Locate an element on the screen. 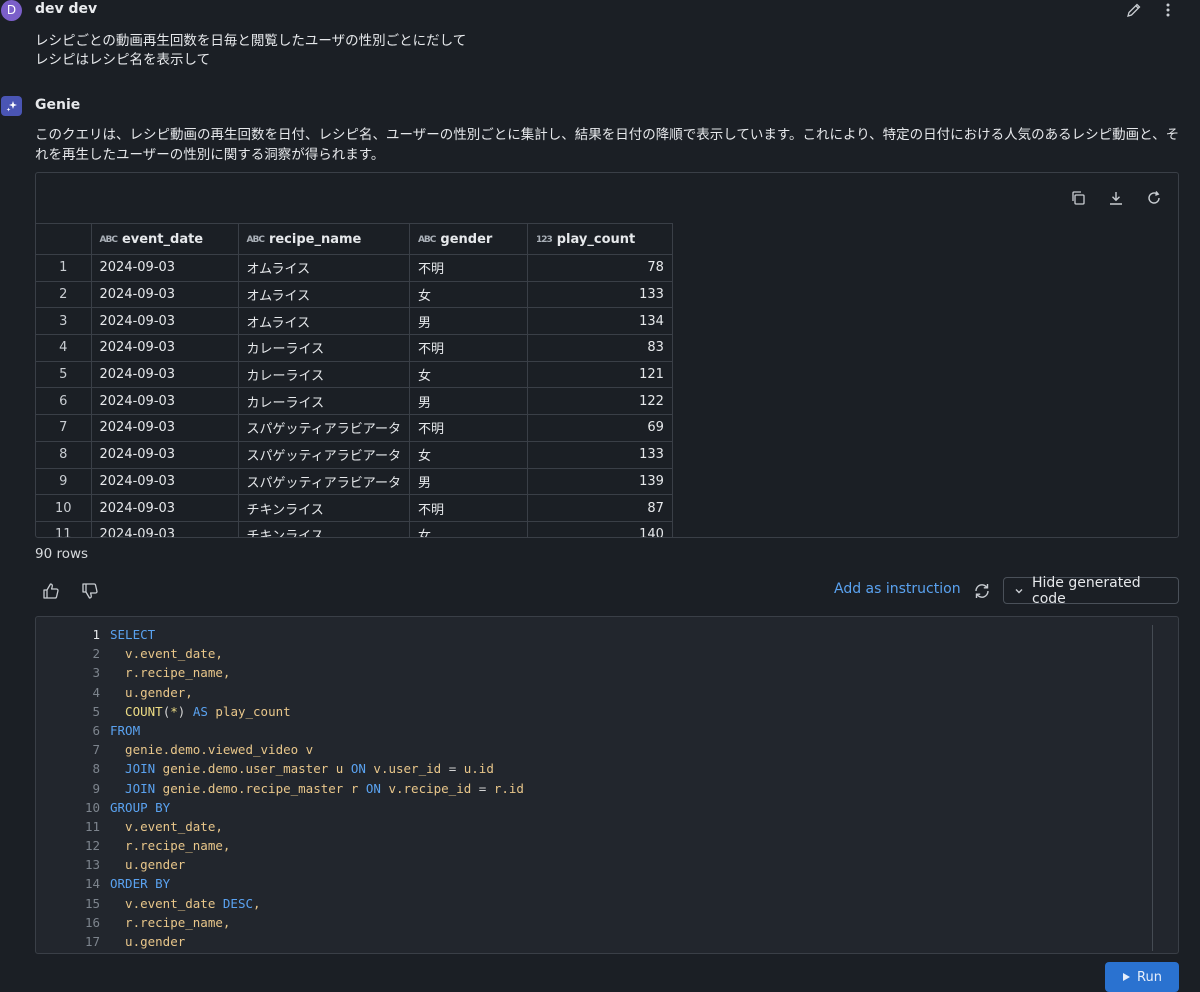 The width and height of the screenshot is (1200, 992). code-line: 4 u.gender, is located at coordinates (280, 692).